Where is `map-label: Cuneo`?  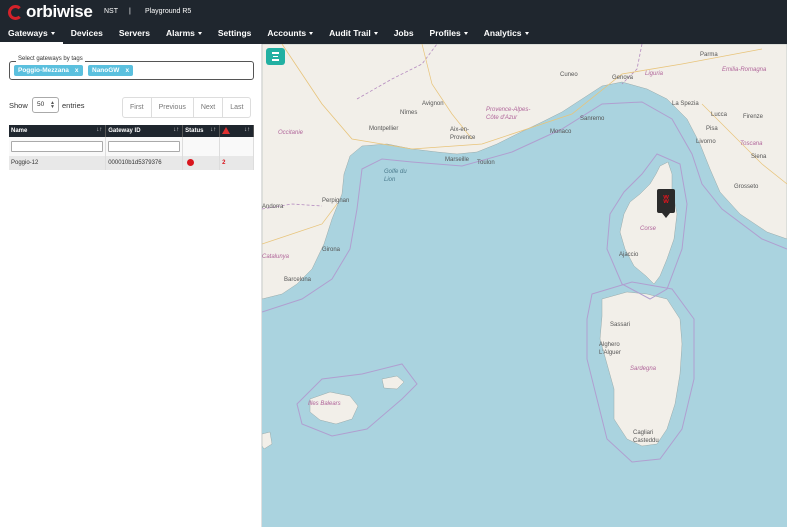
map-label: Cuneo is located at coordinates (569, 75).